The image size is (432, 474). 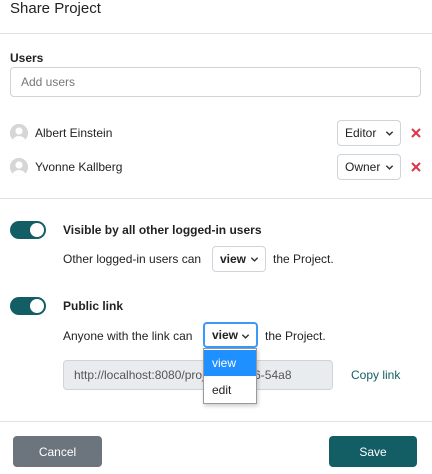 I want to click on user-role-select: Editor, so click(x=369, y=133).